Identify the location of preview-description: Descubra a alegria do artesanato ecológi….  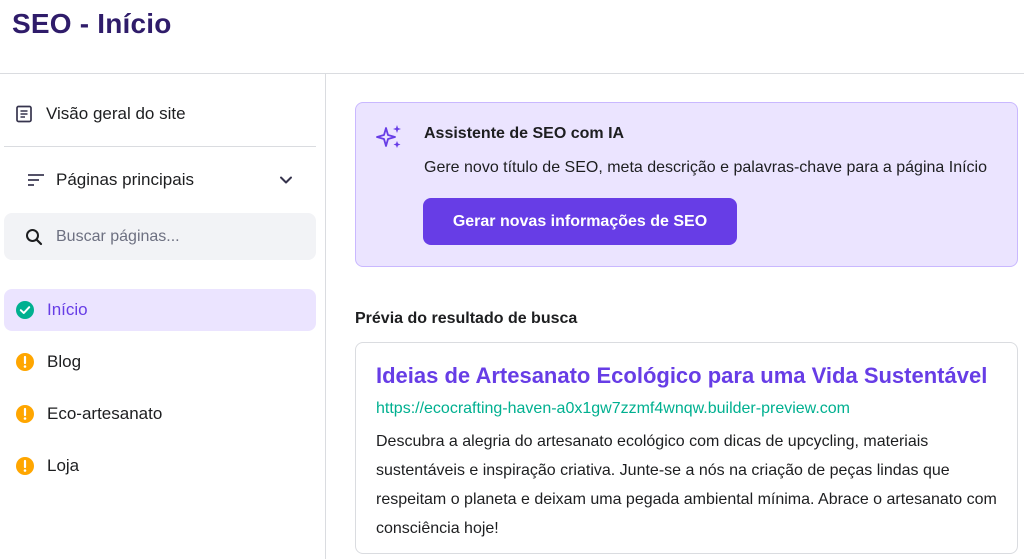
(686, 485).